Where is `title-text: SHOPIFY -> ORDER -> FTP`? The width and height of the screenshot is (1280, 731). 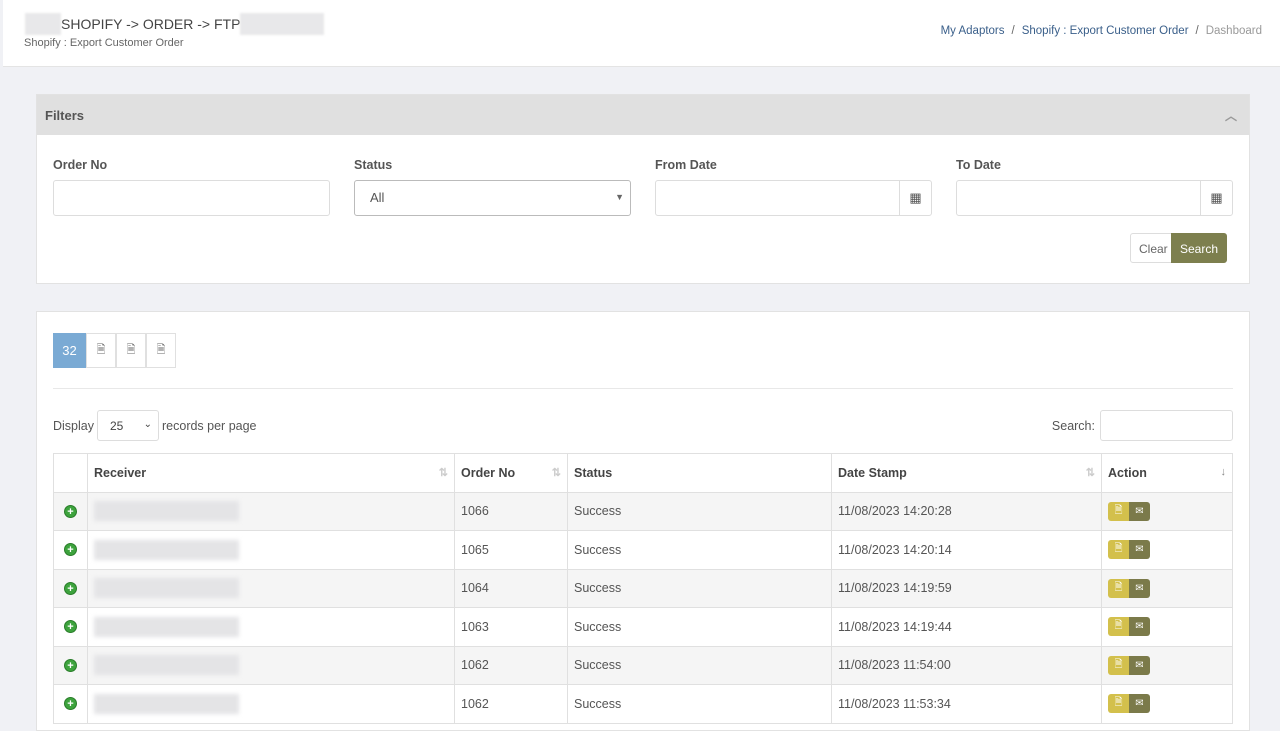 title-text: SHOPIFY -> ORDER -> FTP is located at coordinates (151, 24).